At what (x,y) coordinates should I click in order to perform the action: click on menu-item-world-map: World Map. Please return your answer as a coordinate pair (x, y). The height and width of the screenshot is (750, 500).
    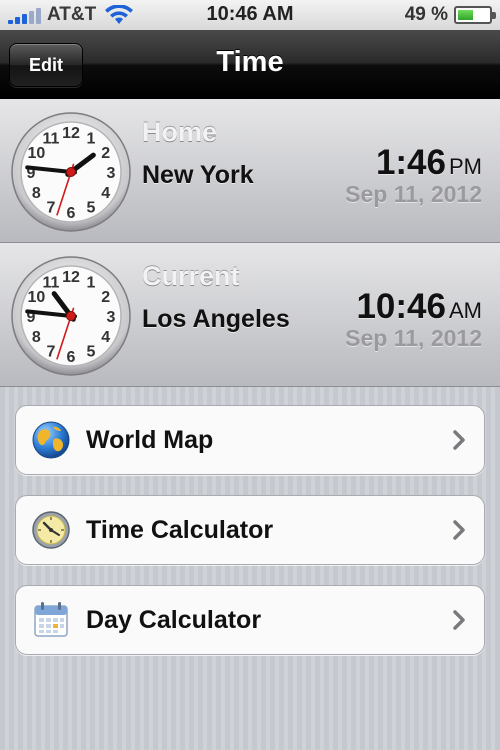
    Looking at the image, I should click on (250, 440).